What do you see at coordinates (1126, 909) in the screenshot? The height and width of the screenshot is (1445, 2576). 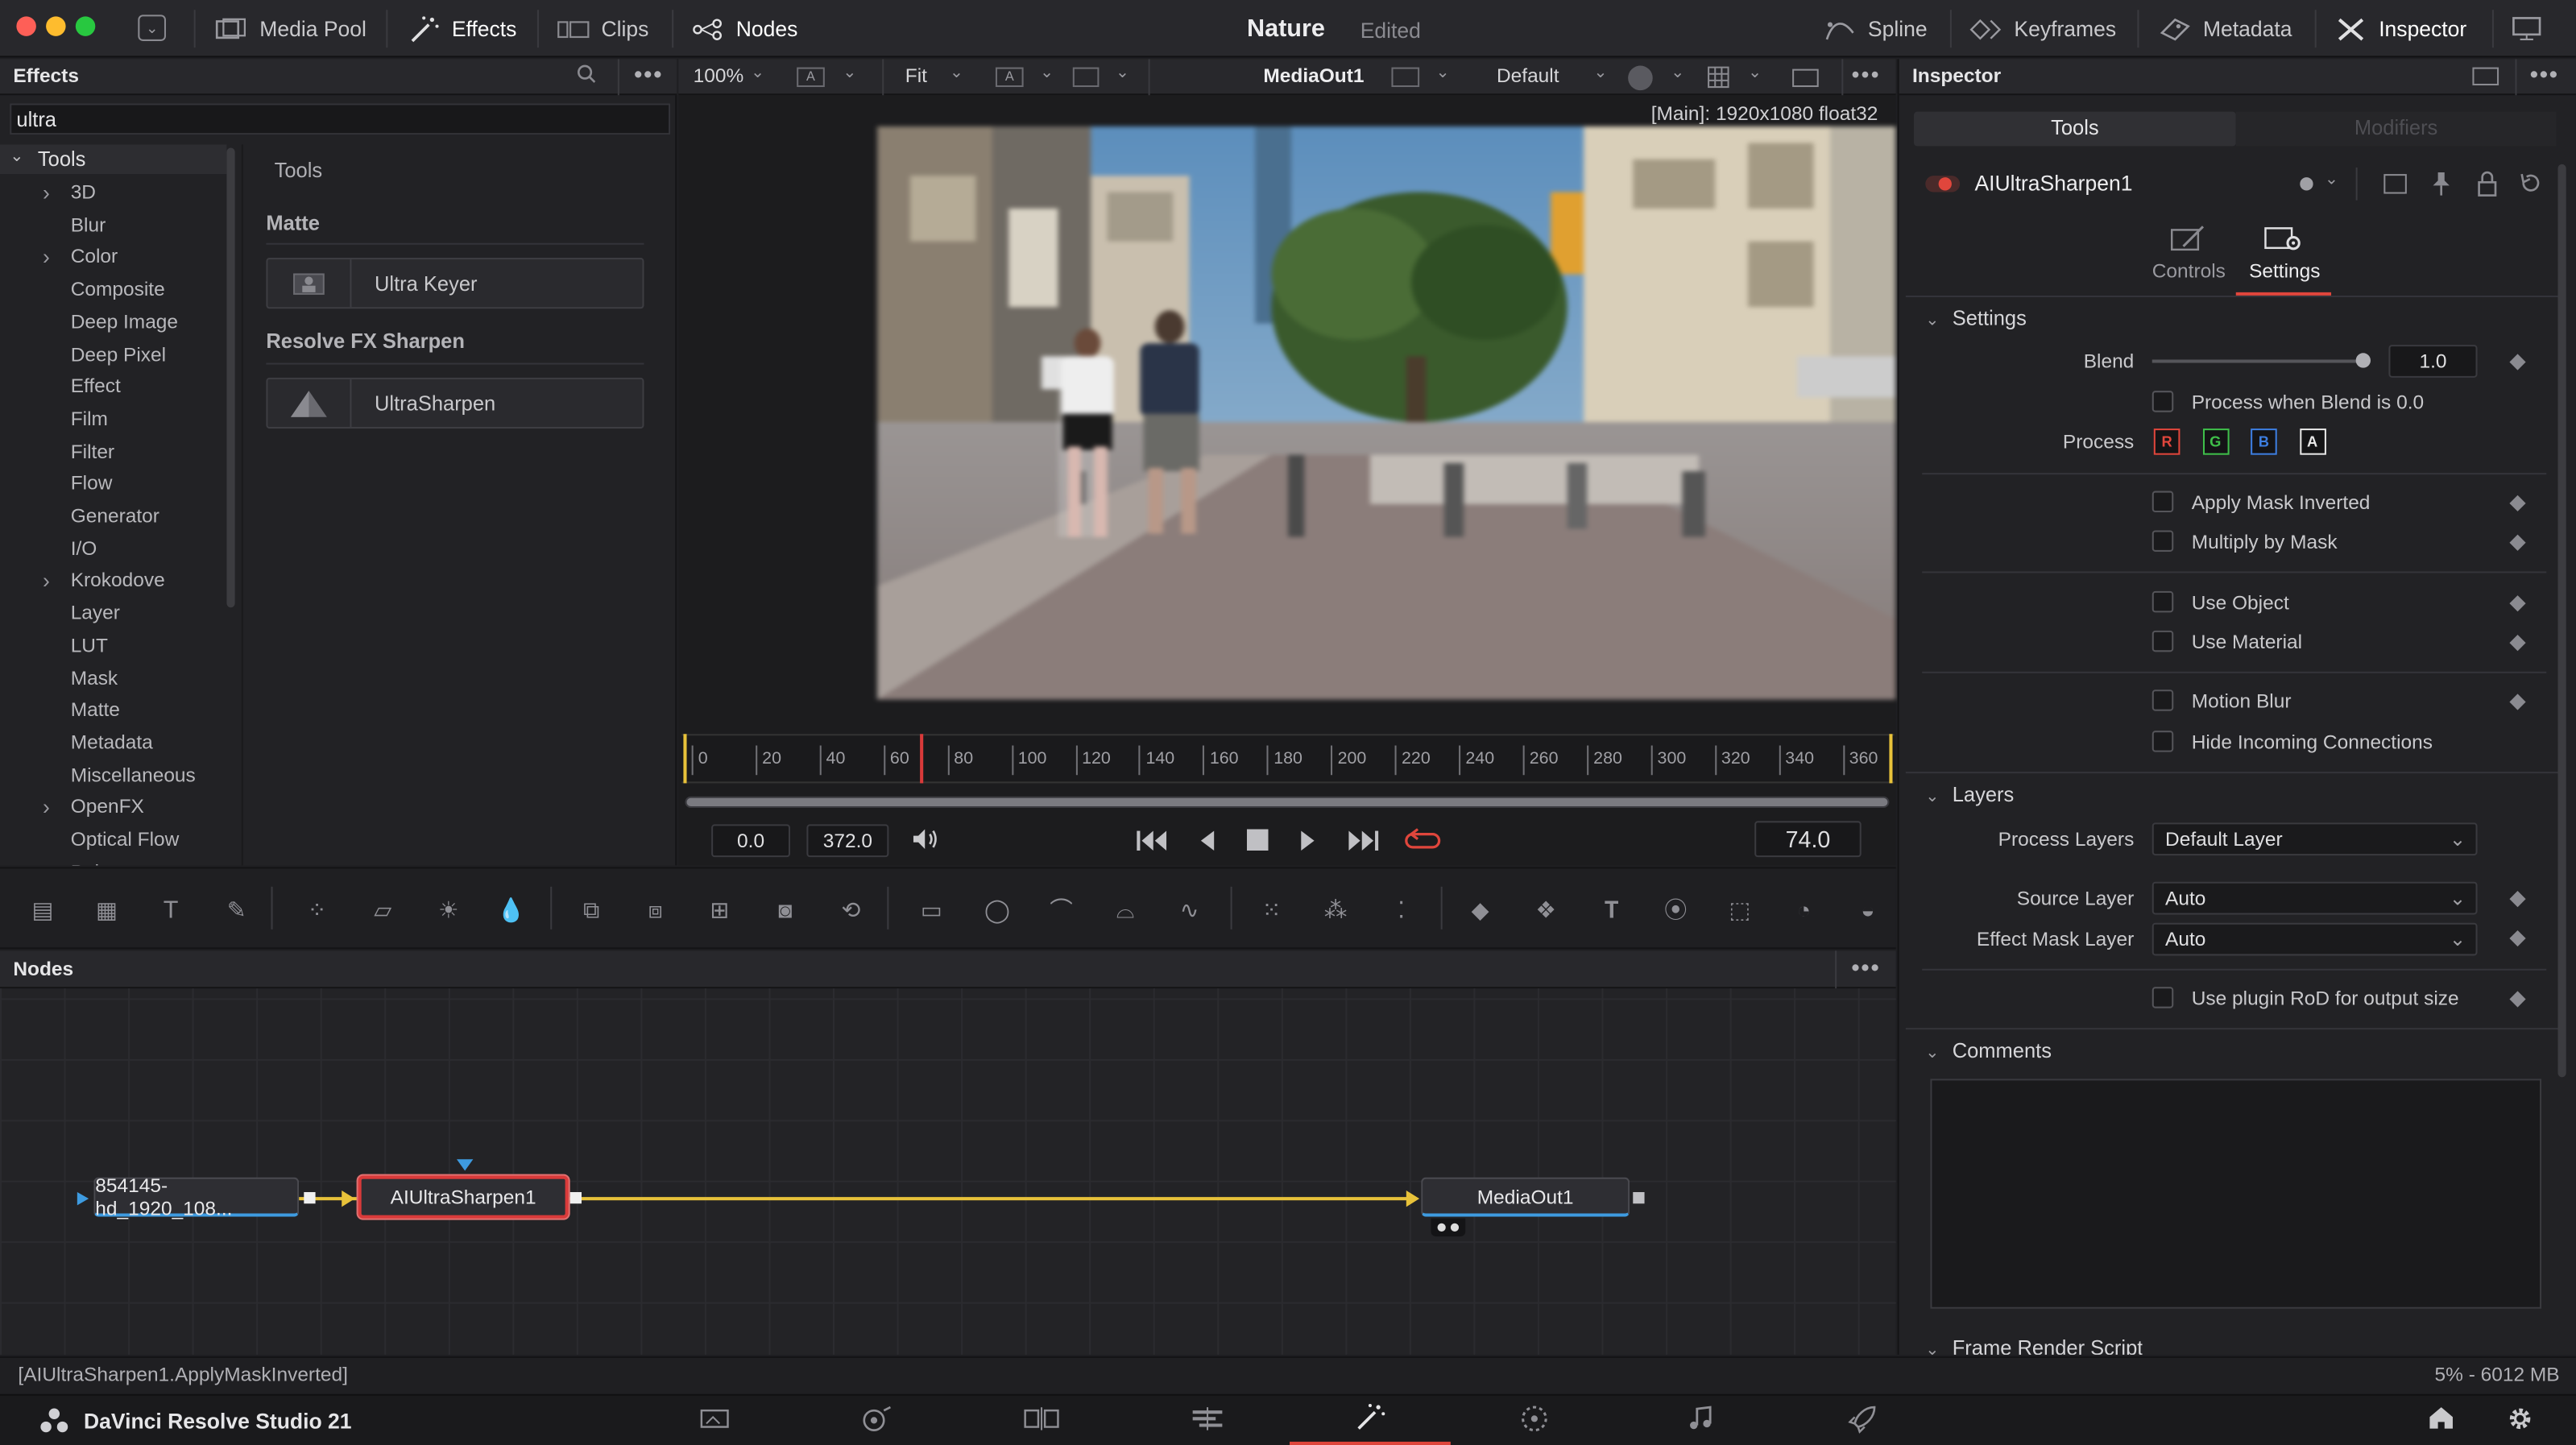 I see `bspline-mask-icon: ⌓` at bounding box center [1126, 909].